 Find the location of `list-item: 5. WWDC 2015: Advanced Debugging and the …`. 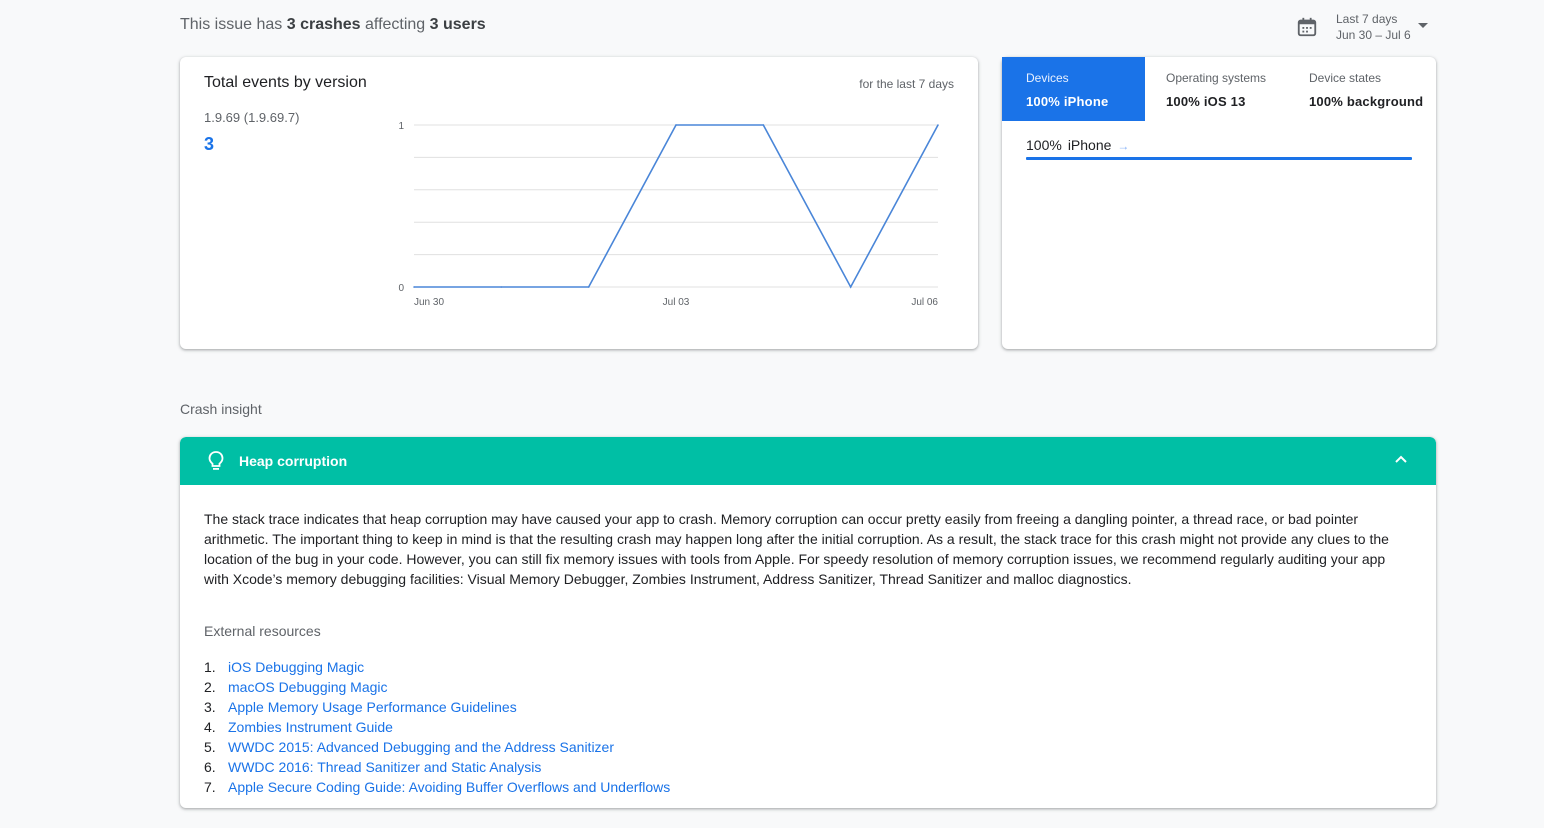

list-item: 5. WWDC 2015: Advanced Debugging and the … is located at coordinates (409, 747).